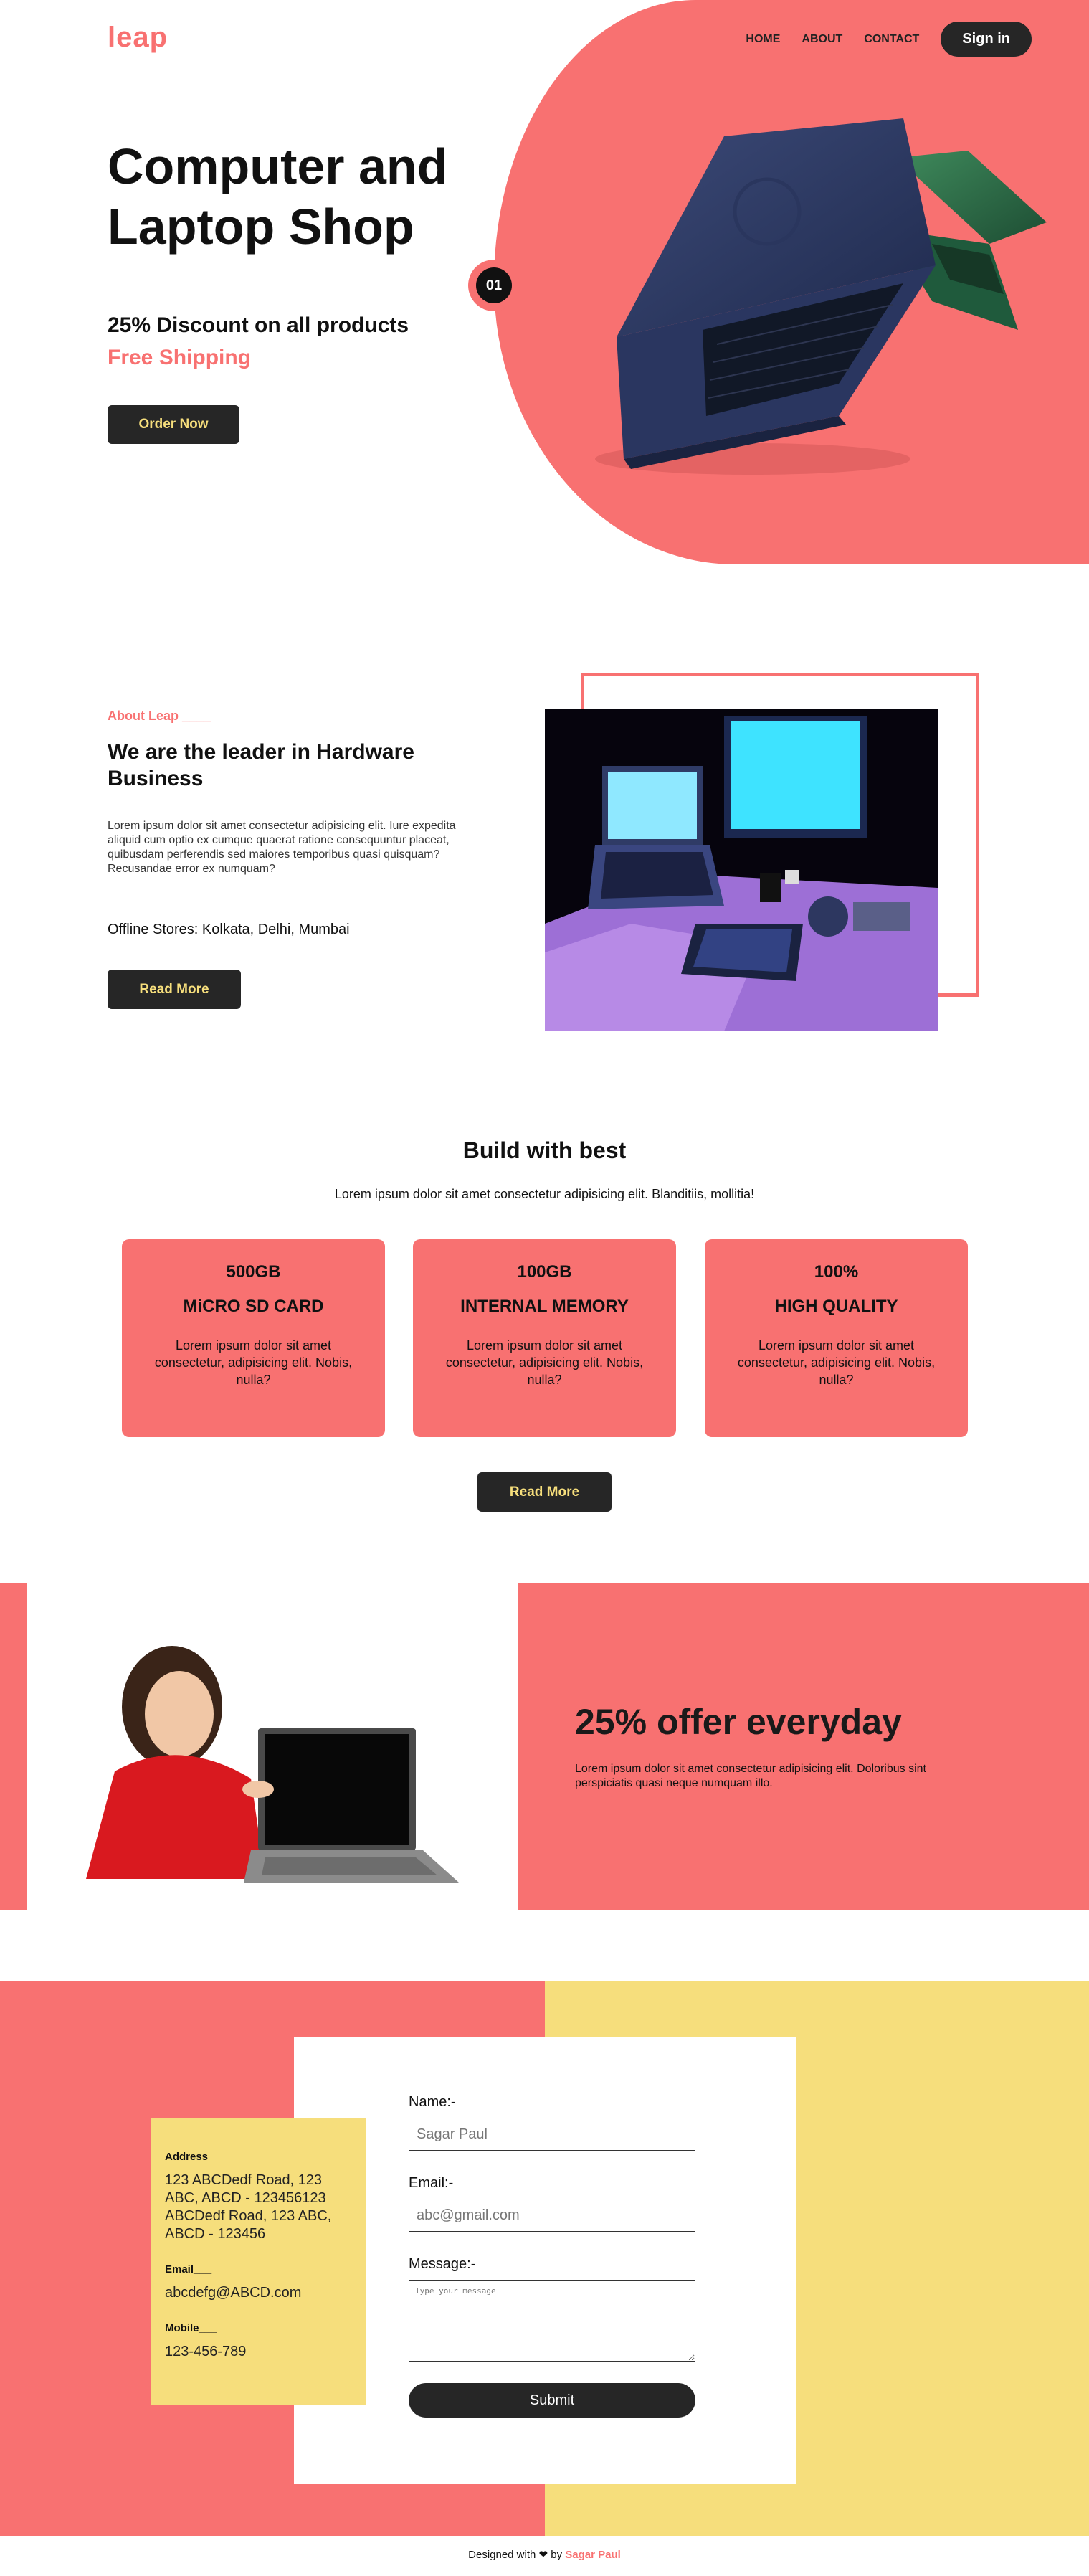 The height and width of the screenshot is (2576, 1089). Describe the element at coordinates (272, 1764) in the screenshot. I see `woman-with-laptop-image` at that location.